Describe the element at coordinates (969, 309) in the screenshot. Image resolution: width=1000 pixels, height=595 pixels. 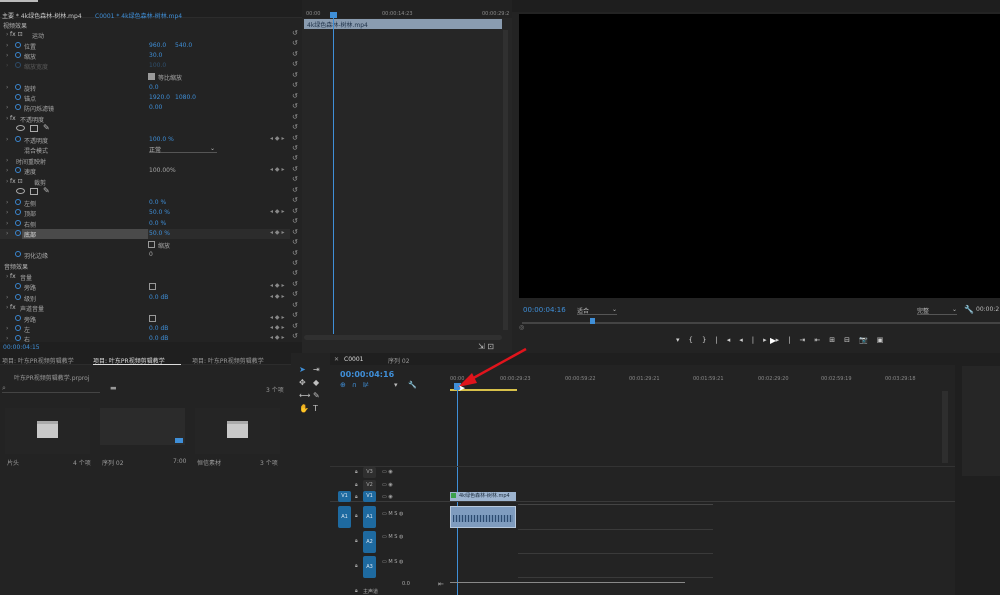
I see `wrench-icon: 🔧` at that location.